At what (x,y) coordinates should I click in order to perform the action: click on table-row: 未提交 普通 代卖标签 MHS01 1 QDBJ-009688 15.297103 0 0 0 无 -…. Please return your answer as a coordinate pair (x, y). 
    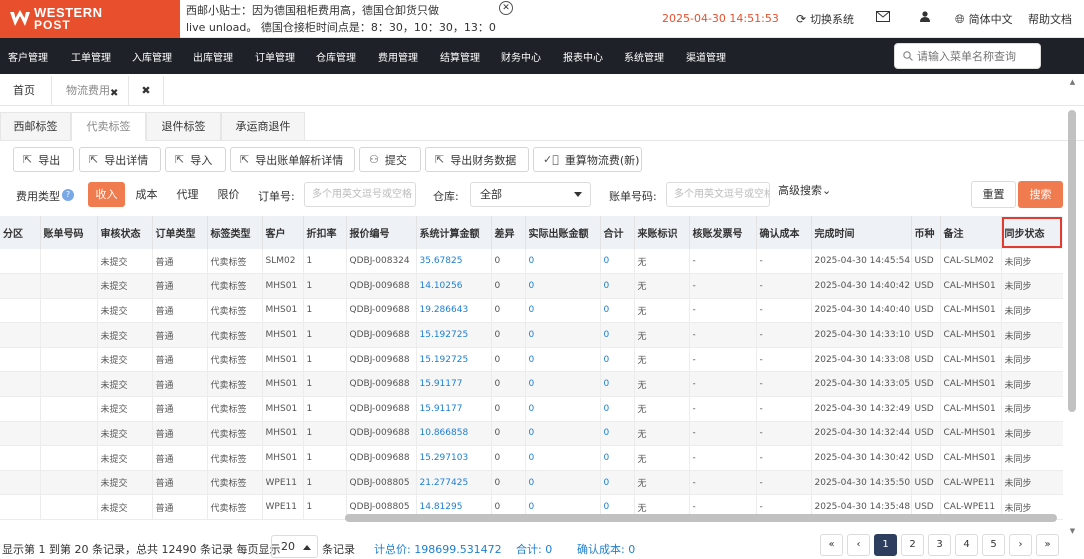
    Looking at the image, I should click on (531, 458).